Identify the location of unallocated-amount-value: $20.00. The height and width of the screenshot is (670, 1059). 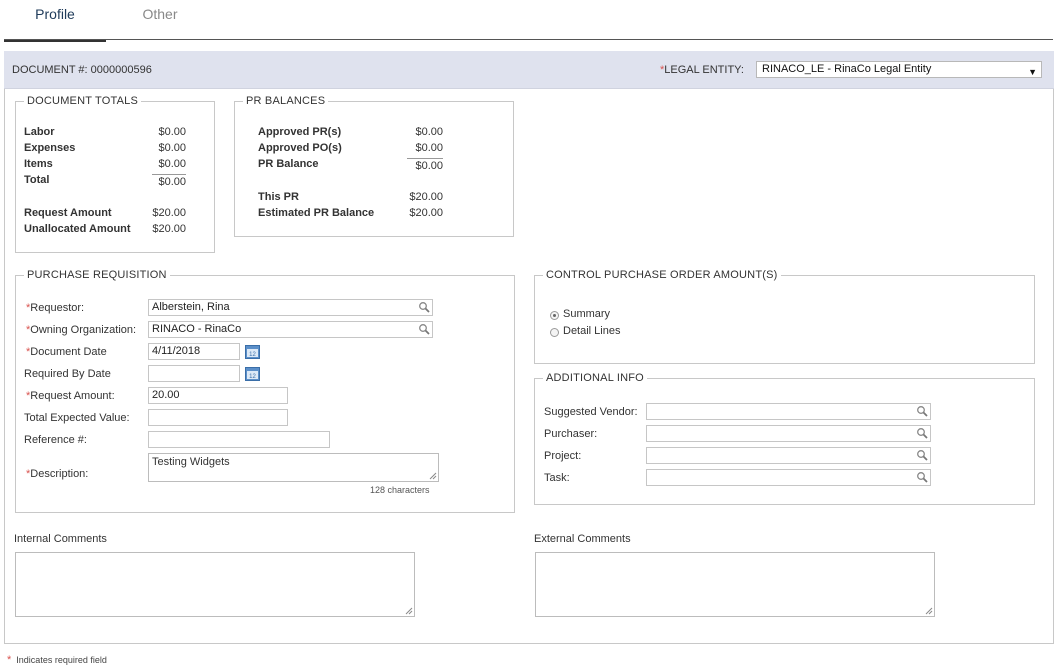
(169, 229).